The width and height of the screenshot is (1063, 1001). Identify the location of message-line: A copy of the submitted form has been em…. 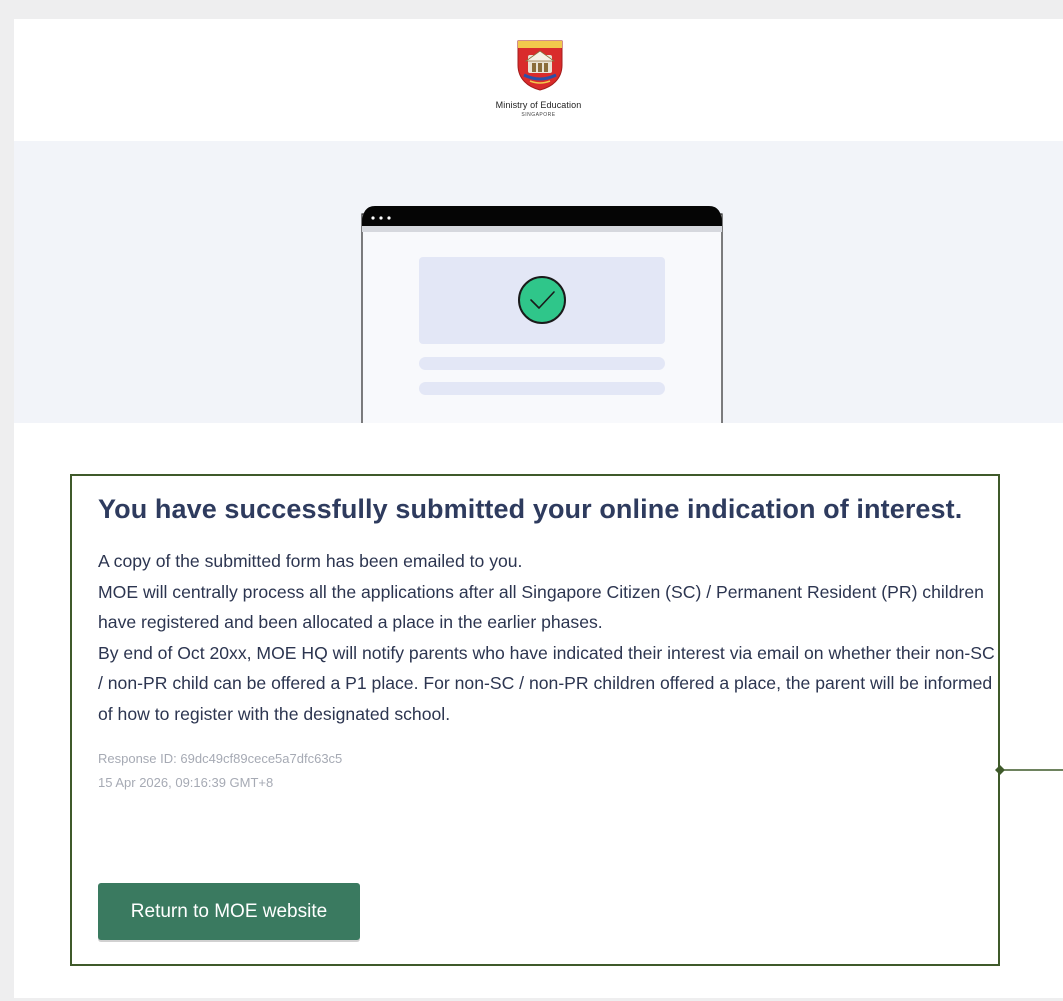
(310, 561).